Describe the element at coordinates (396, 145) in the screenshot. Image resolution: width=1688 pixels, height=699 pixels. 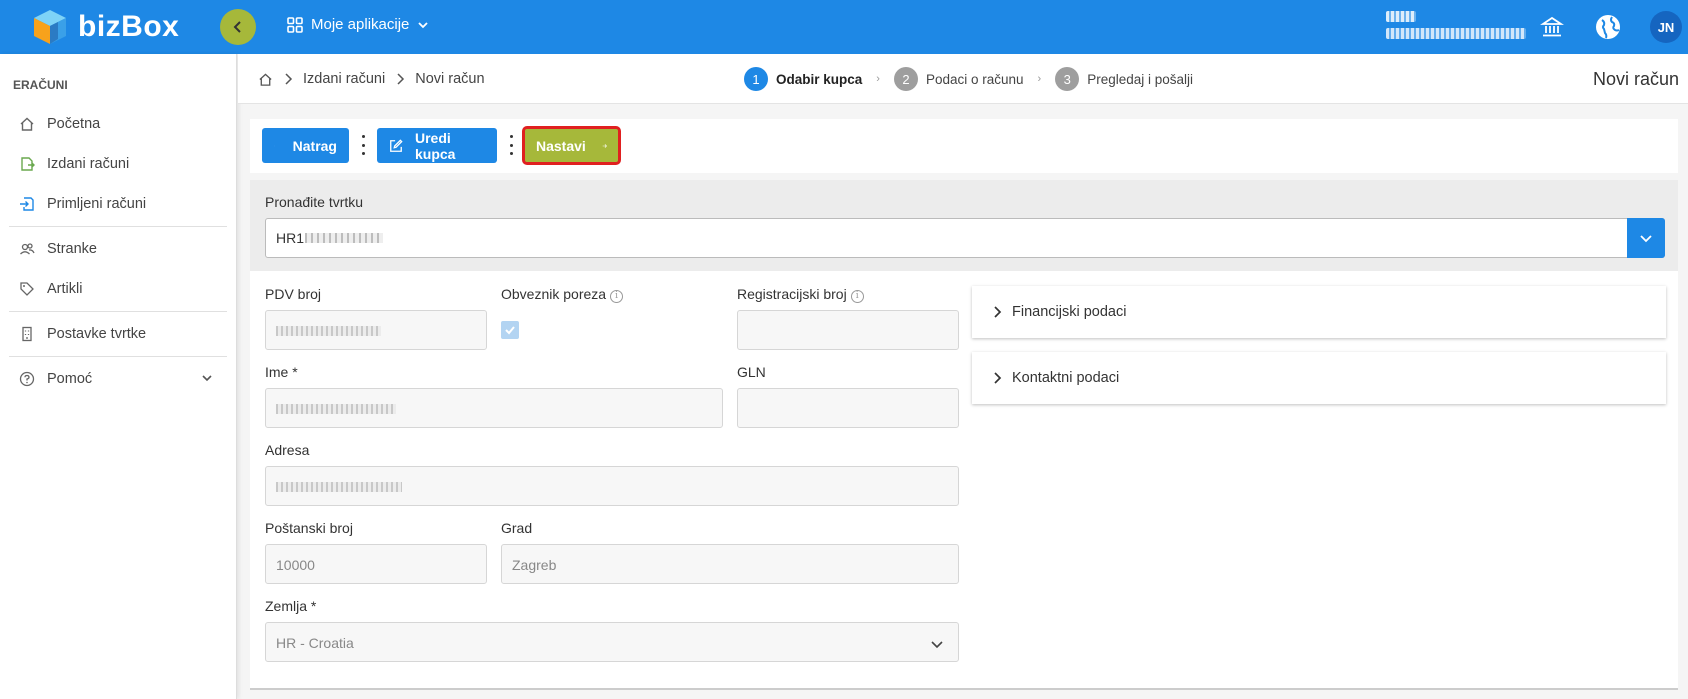
I see `edit-icon` at that location.